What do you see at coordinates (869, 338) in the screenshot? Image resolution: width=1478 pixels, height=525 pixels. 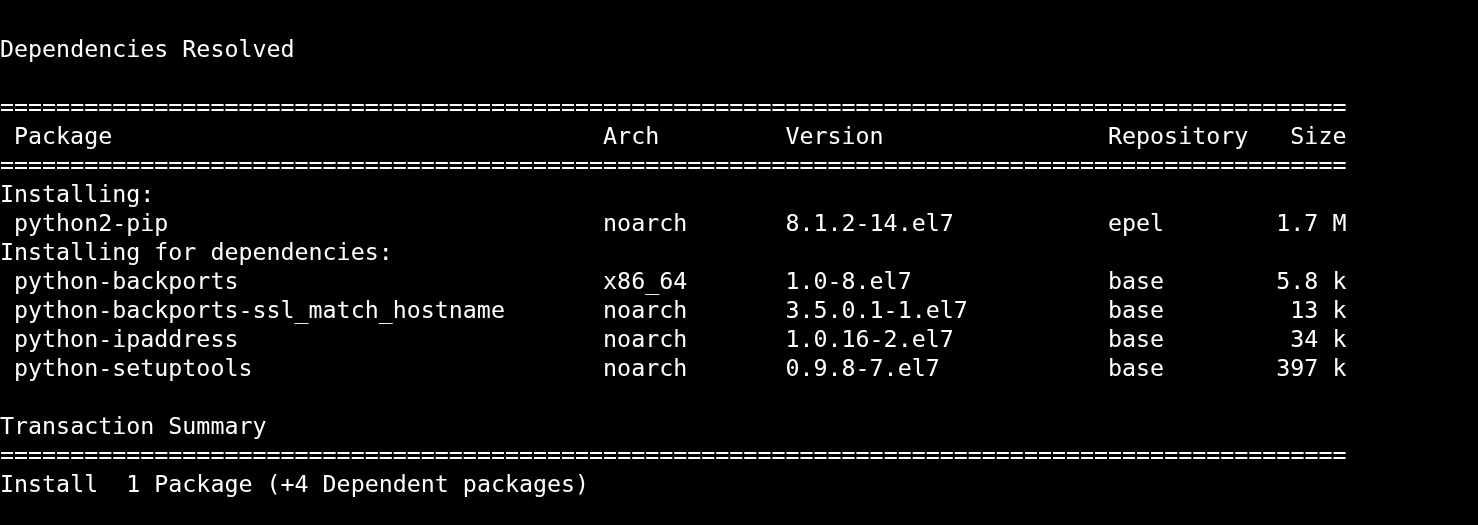 I see `table-cell: 1.0.16-2.el7` at bounding box center [869, 338].